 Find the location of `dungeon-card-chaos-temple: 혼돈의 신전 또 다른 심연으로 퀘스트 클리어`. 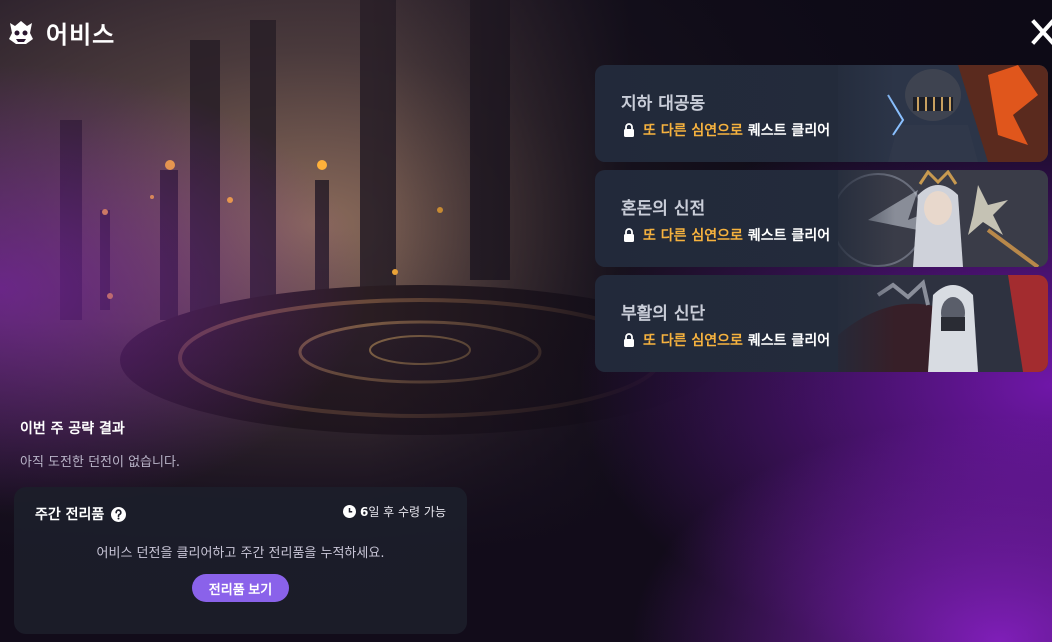

dungeon-card-chaos-temple: 혼돈의 신전 또 다른 심연으로 퀘스트 클리어 is located at coordinates (821, 218).